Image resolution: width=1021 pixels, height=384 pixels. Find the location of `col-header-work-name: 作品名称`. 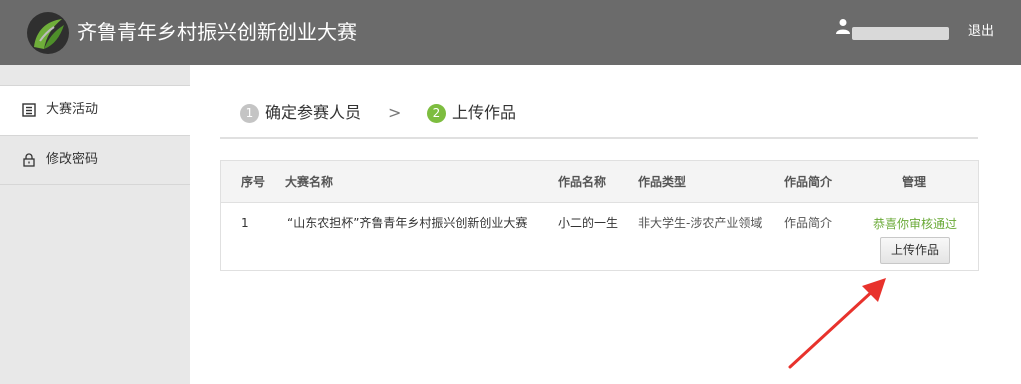

col-header-work-name: 作品名称 is located at coordinates (582, 182).